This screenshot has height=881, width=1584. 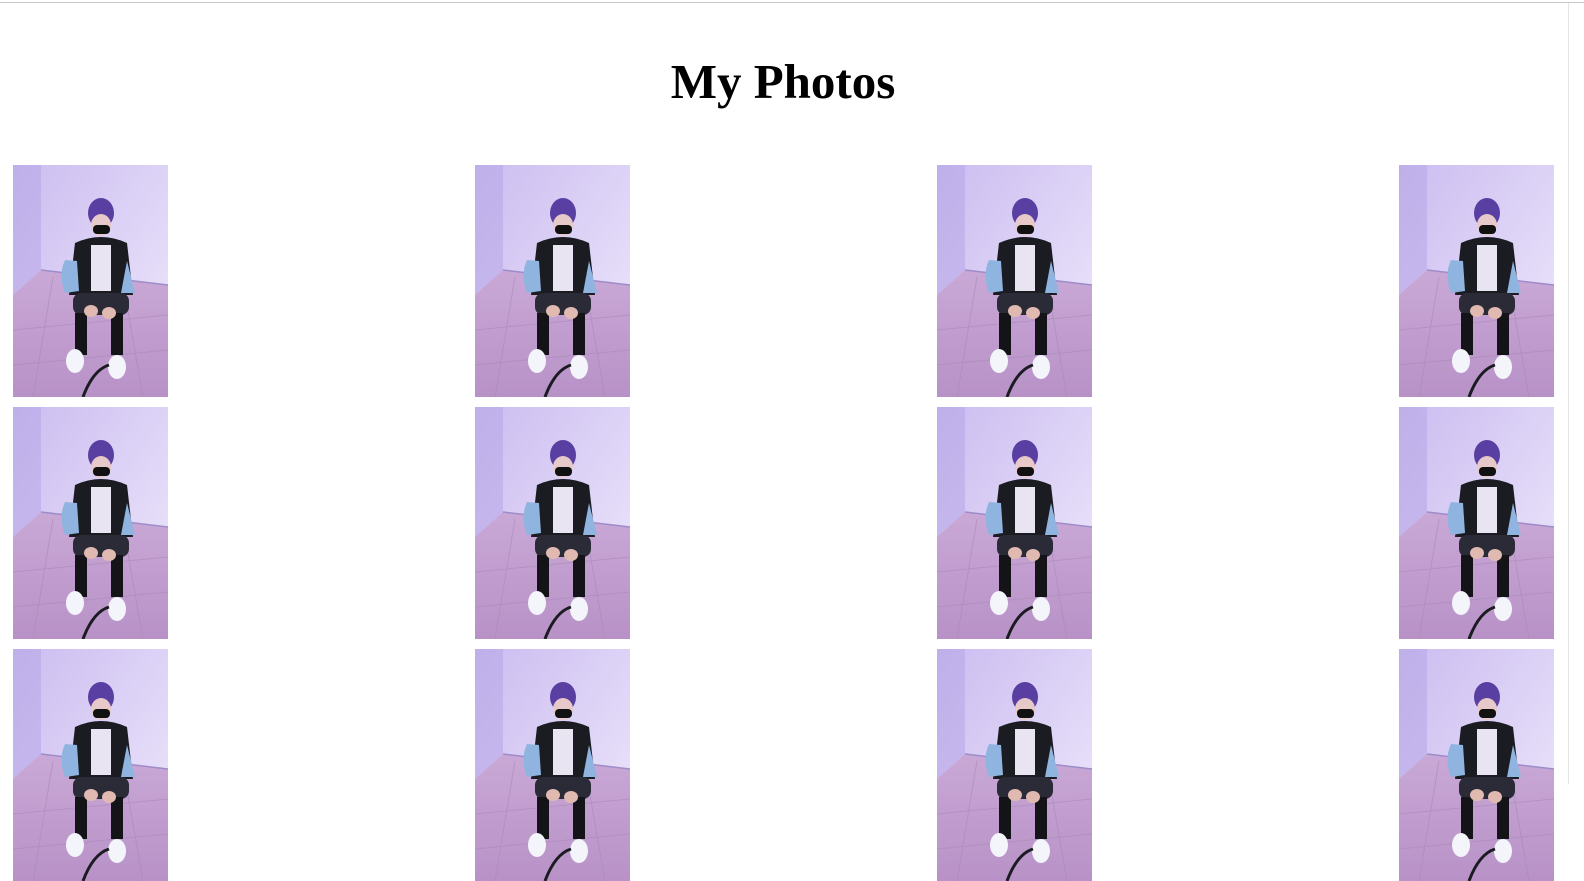 What do you see at coordinates (783, 81) in the screenshot?
I see `page-title: My Photos` at bounding box center [783, 81].